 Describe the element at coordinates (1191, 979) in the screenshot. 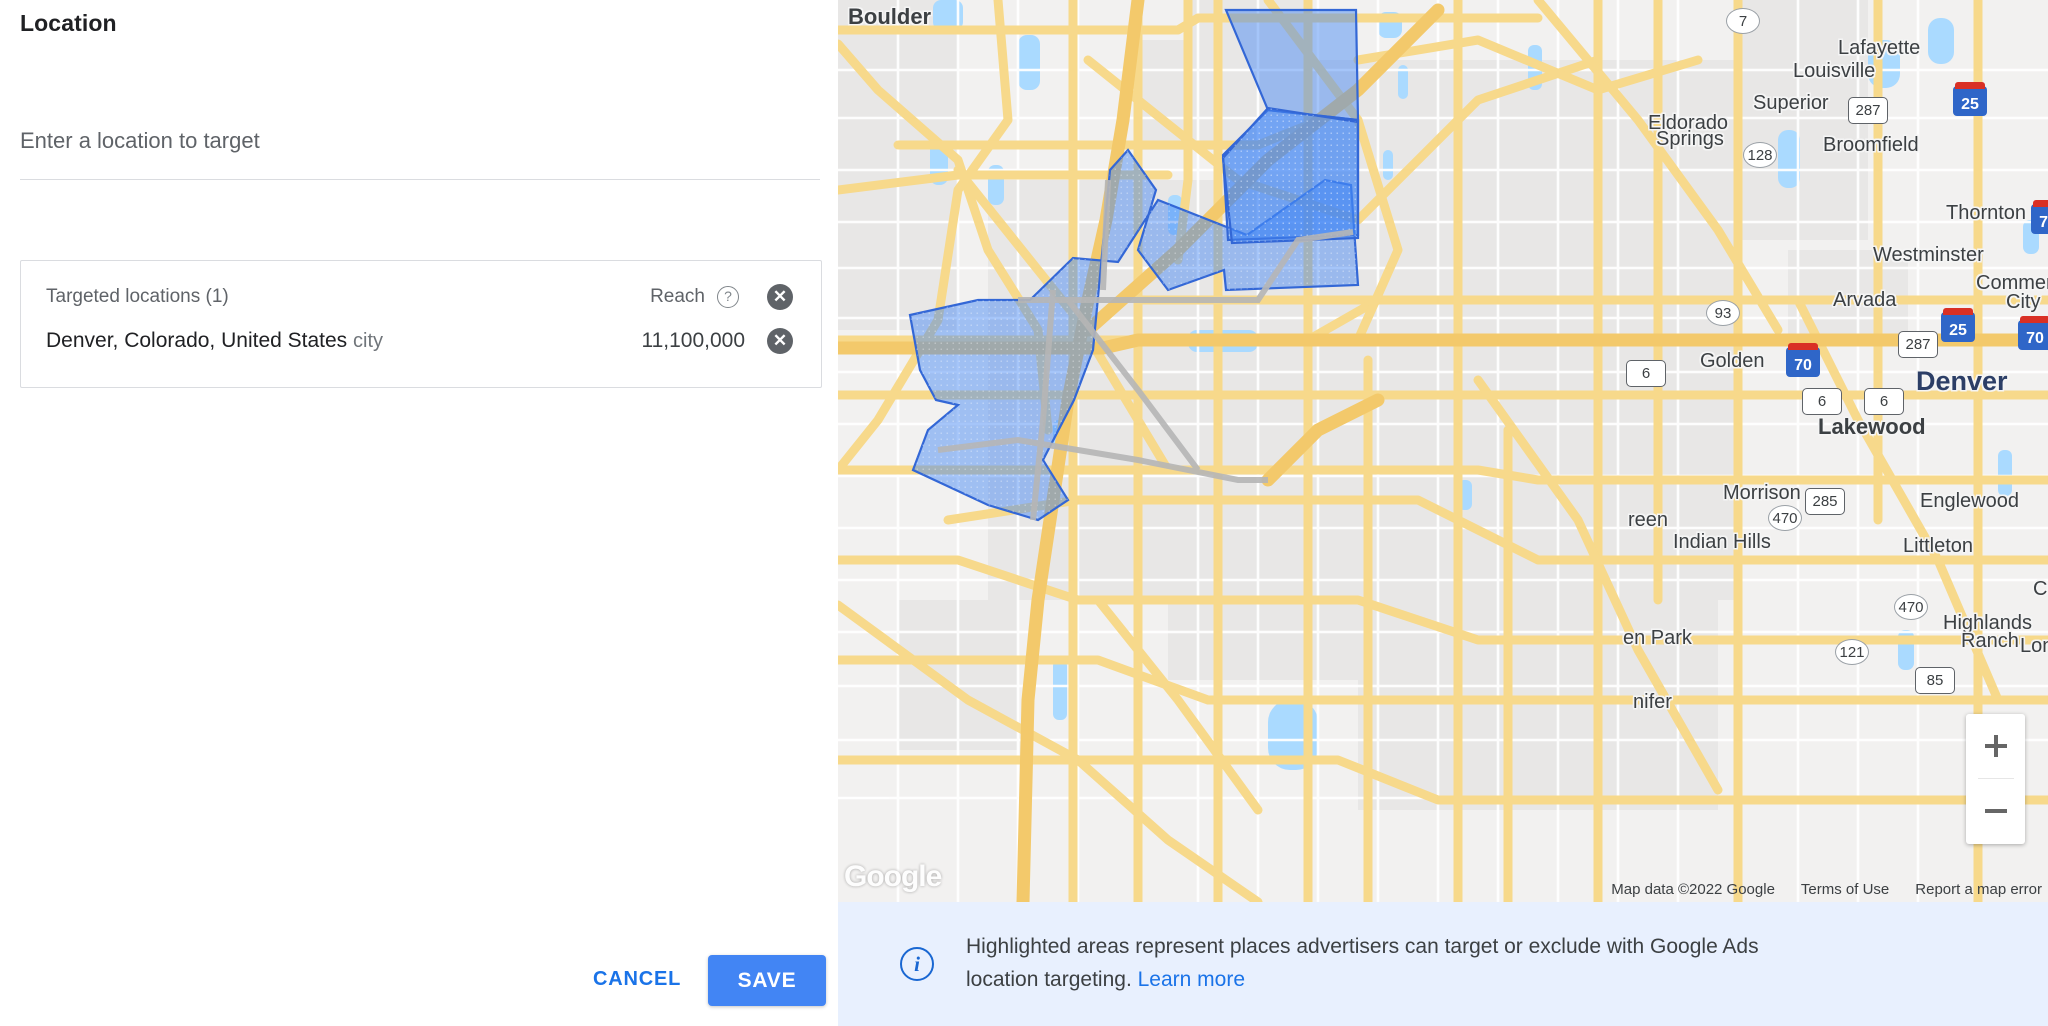

I see `learn-more-link: Learn more` at that location.